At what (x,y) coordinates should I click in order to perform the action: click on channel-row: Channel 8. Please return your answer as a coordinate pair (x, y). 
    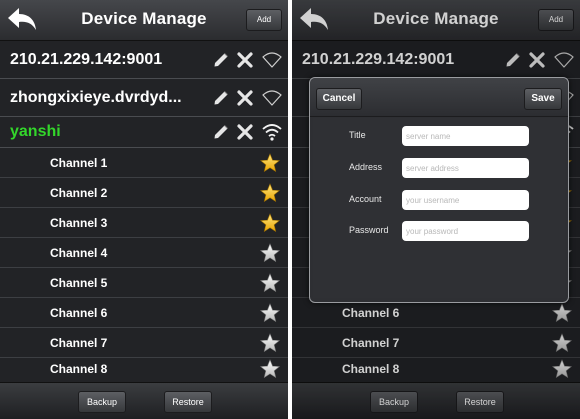
    Looking at the image, I should click on (144, 369).